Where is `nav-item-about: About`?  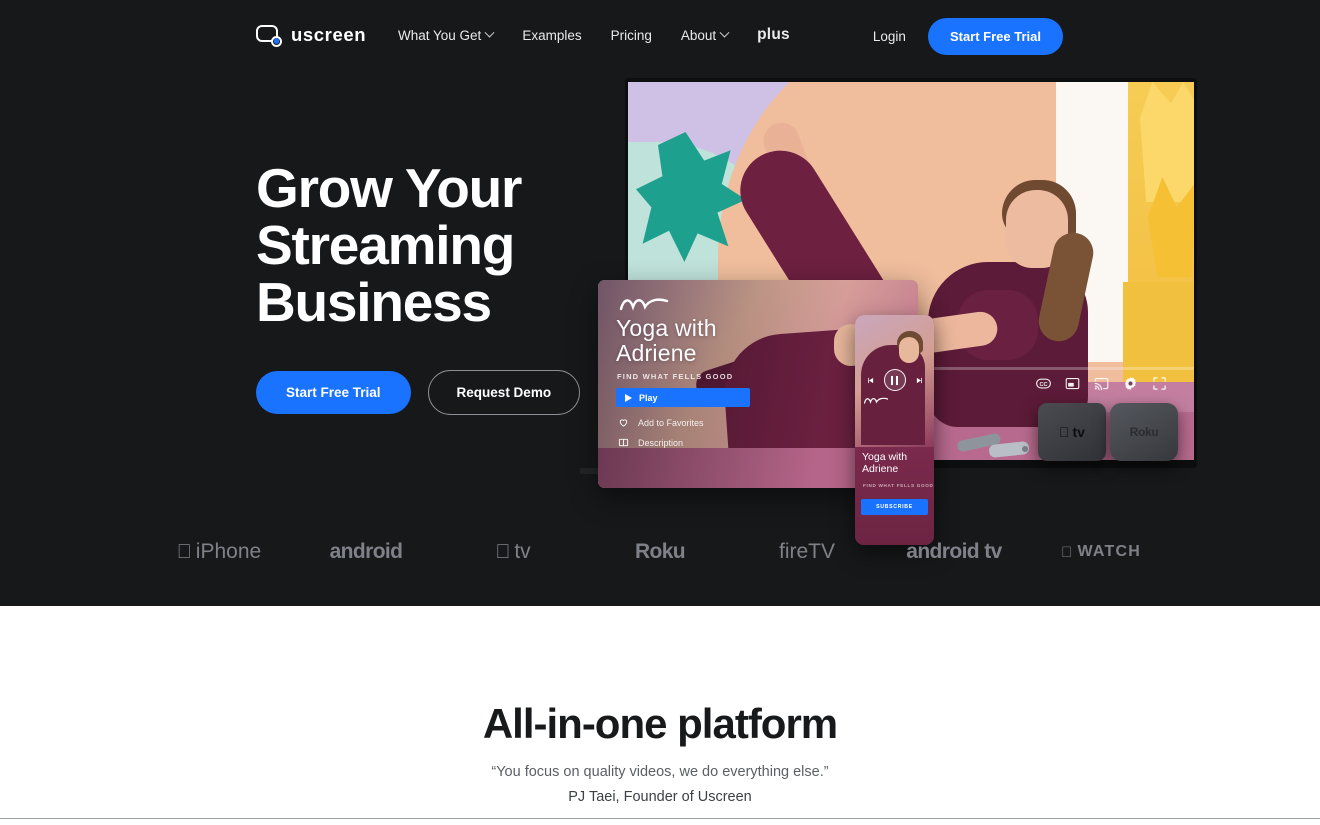
nav-item-about: About is located at coordinates (705, 35).